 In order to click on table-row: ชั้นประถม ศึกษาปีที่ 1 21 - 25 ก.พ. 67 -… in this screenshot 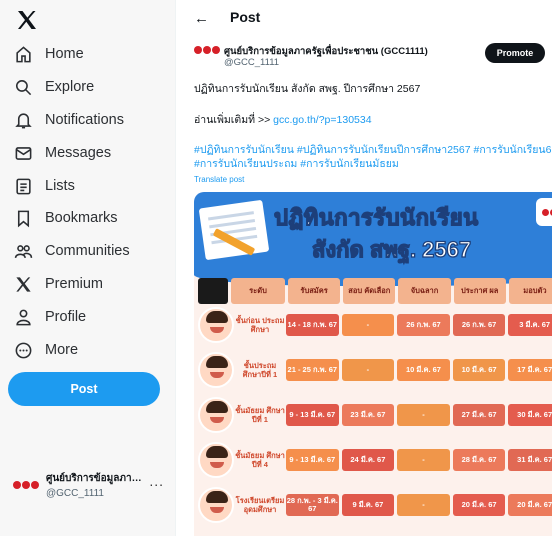, I will do `click(375, 370)`.